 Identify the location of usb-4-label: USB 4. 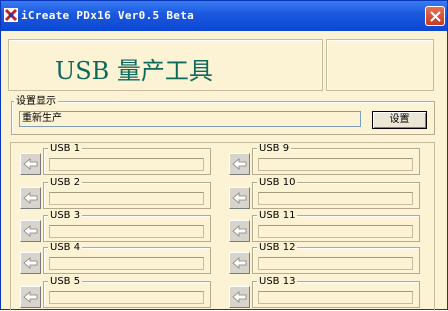
(65, 247).